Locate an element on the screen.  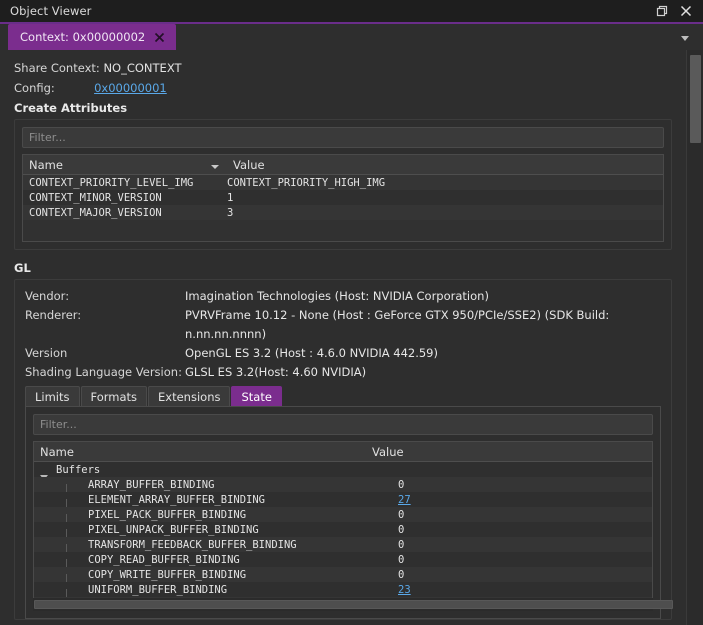
share-context-label: Share Context: is located at coordinates (57, 68).